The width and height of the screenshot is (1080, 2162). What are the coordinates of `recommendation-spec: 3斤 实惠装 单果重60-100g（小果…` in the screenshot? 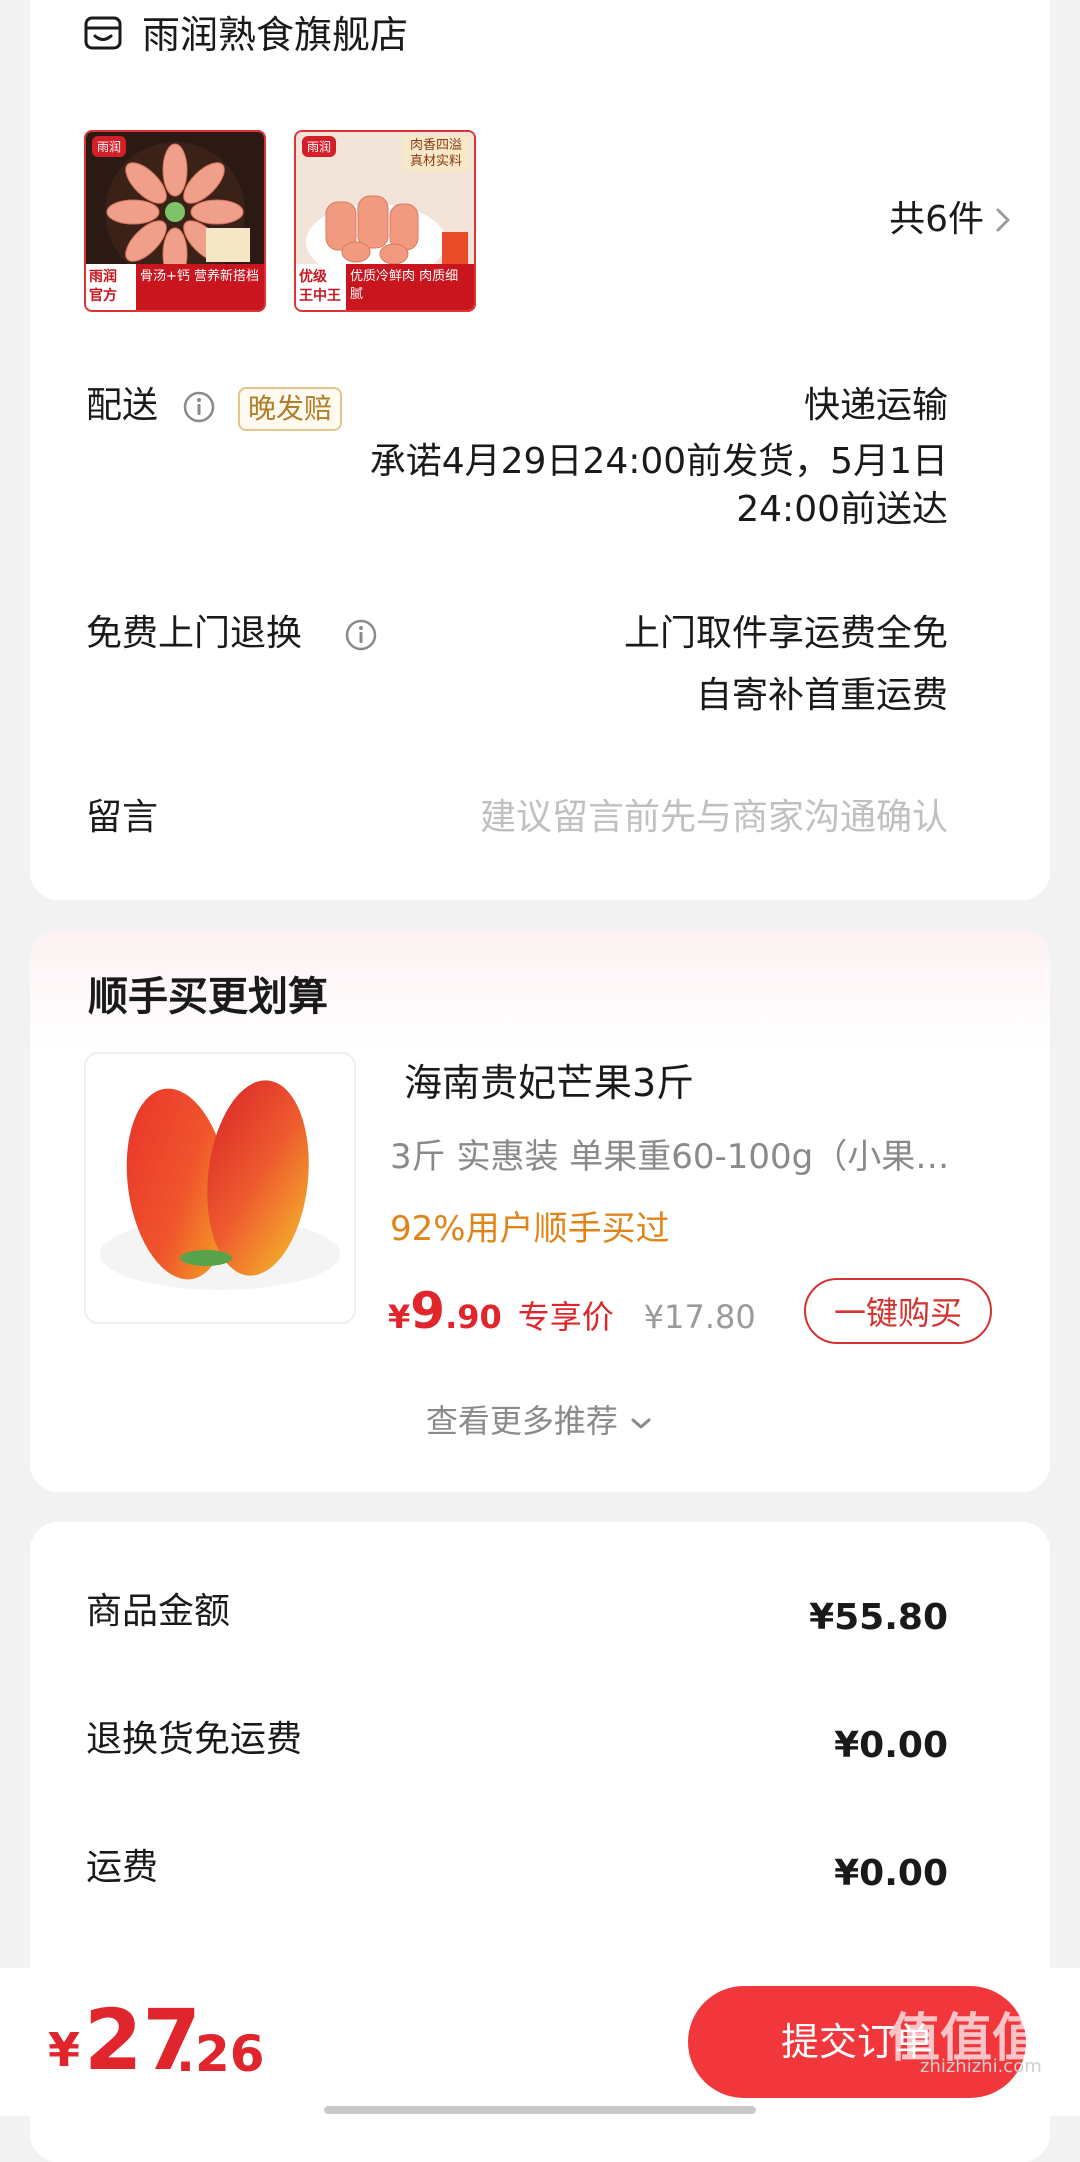 It's located at (670, 1157).